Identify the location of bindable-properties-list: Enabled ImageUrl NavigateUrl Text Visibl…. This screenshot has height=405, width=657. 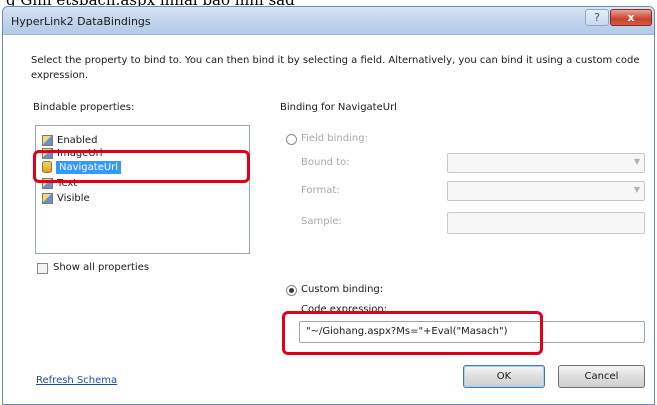
(142, 189).